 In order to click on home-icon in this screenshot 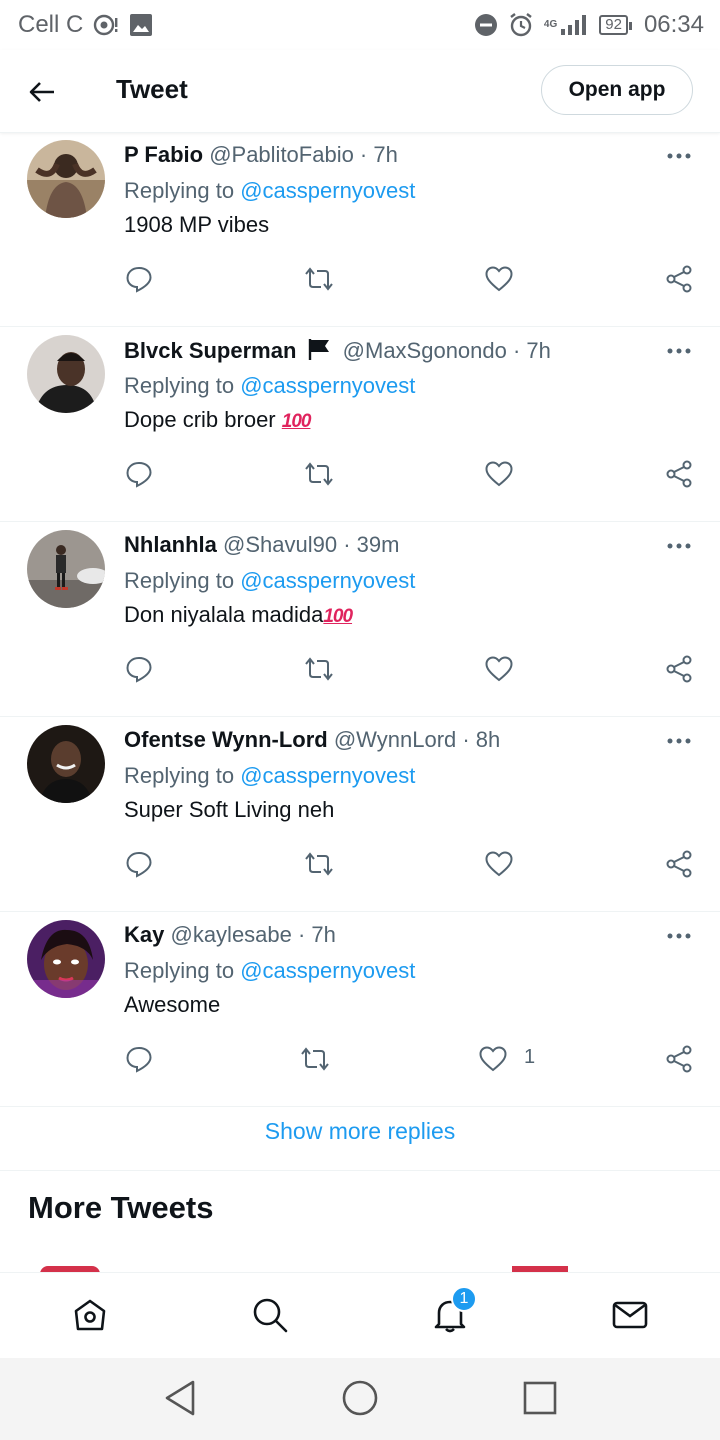, I will do `click(90, 1315)`.